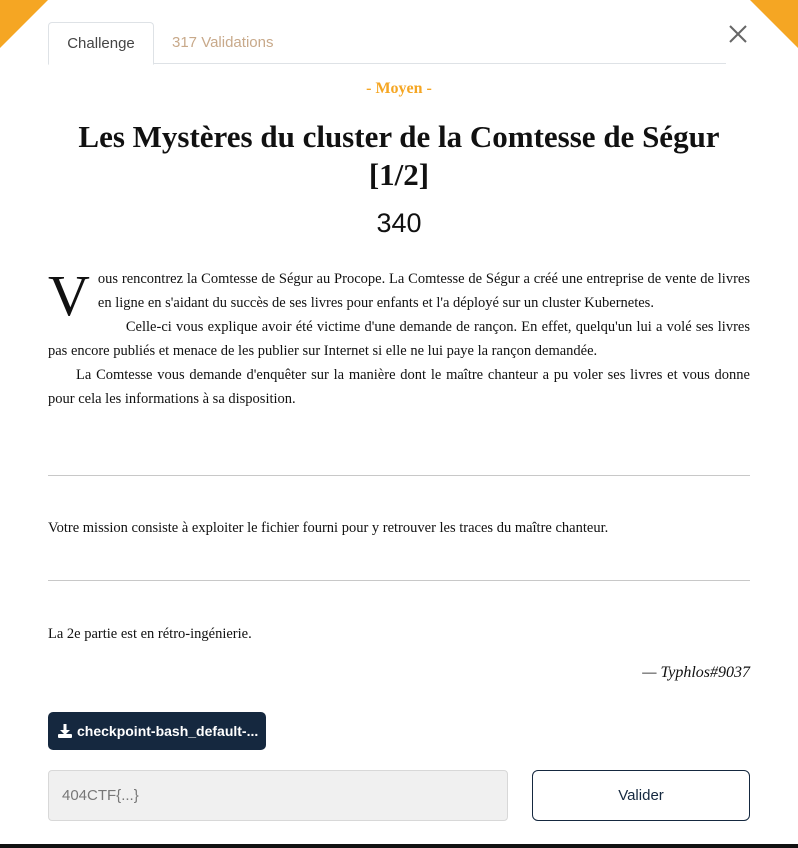  What do you see at coordinates (24, 24) in the screenshot?
I see `corner-decoration-left` at bounding box center [24, 24].